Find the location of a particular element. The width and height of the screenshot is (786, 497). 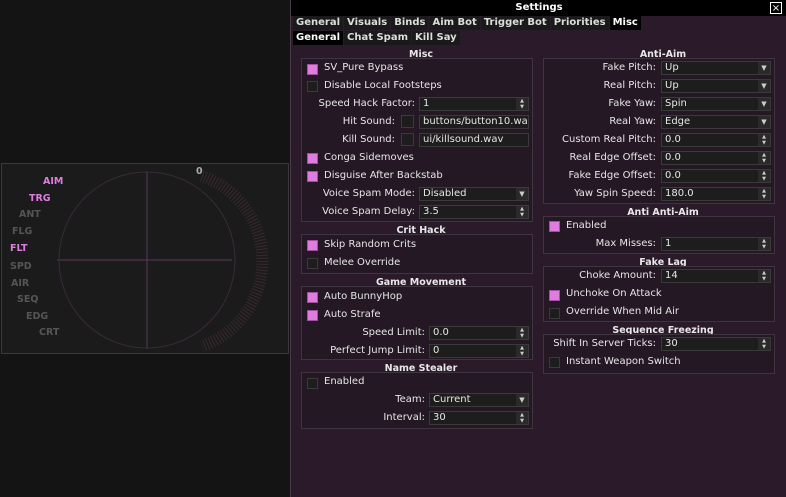

tab-visuals: Visuals is located at coordinates (367, 23).